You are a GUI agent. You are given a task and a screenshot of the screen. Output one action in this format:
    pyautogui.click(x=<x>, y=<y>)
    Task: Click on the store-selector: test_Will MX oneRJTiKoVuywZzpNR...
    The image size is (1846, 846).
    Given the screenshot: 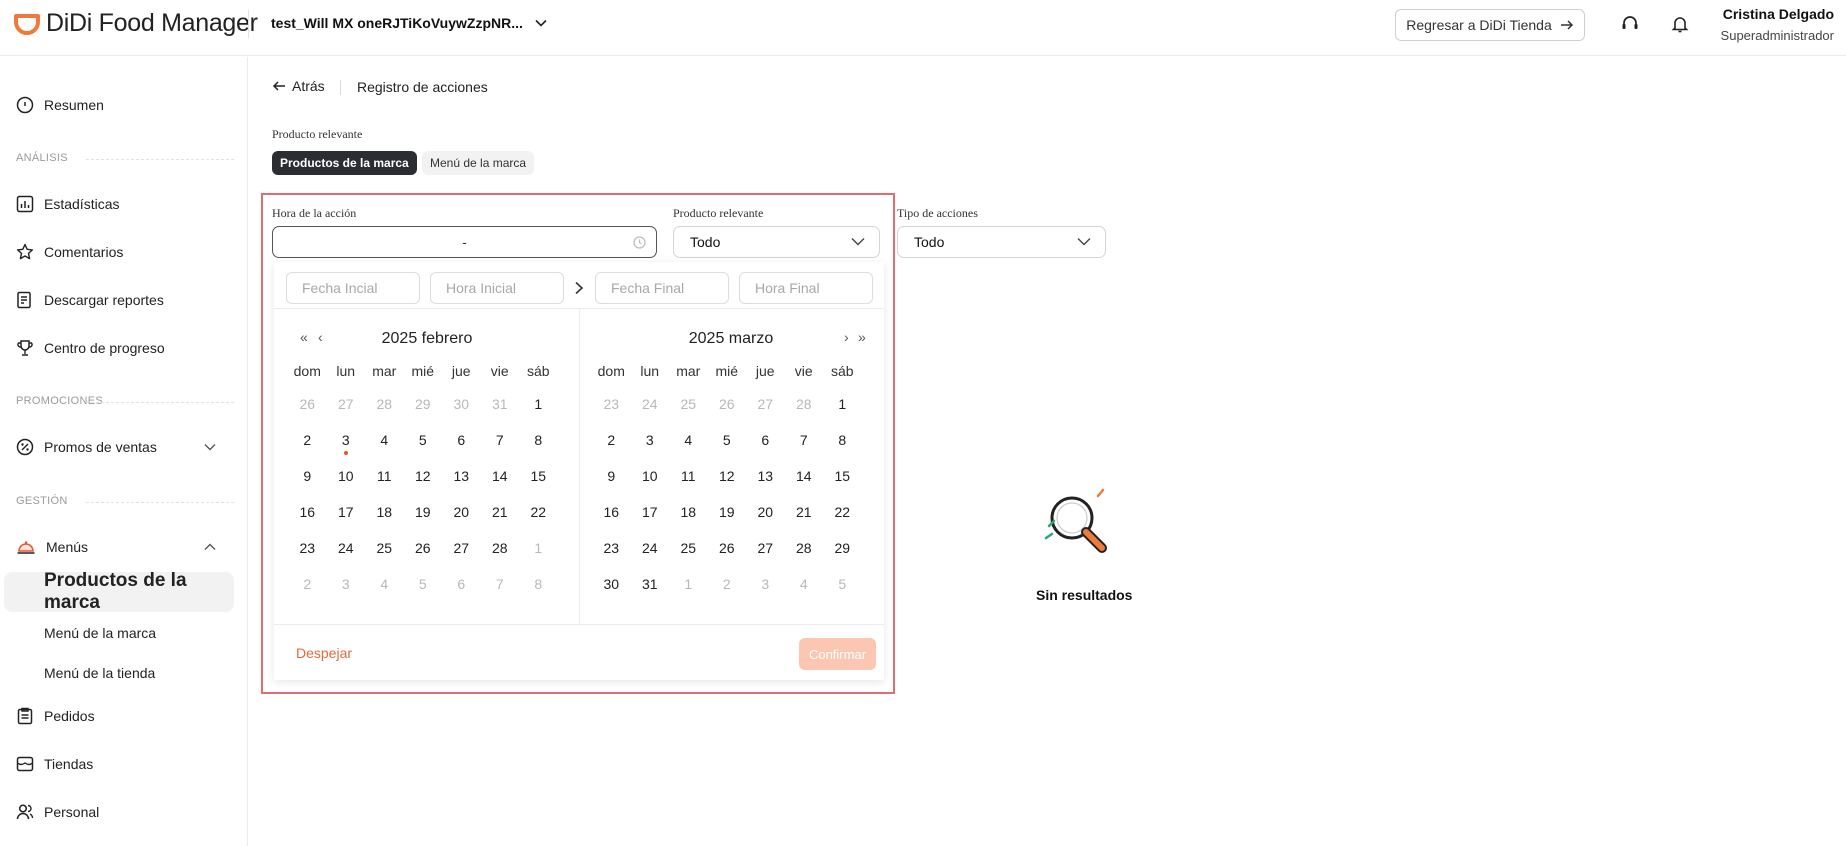 What is the action you would take?
    pyautogui.click(x=409, y=23)
    